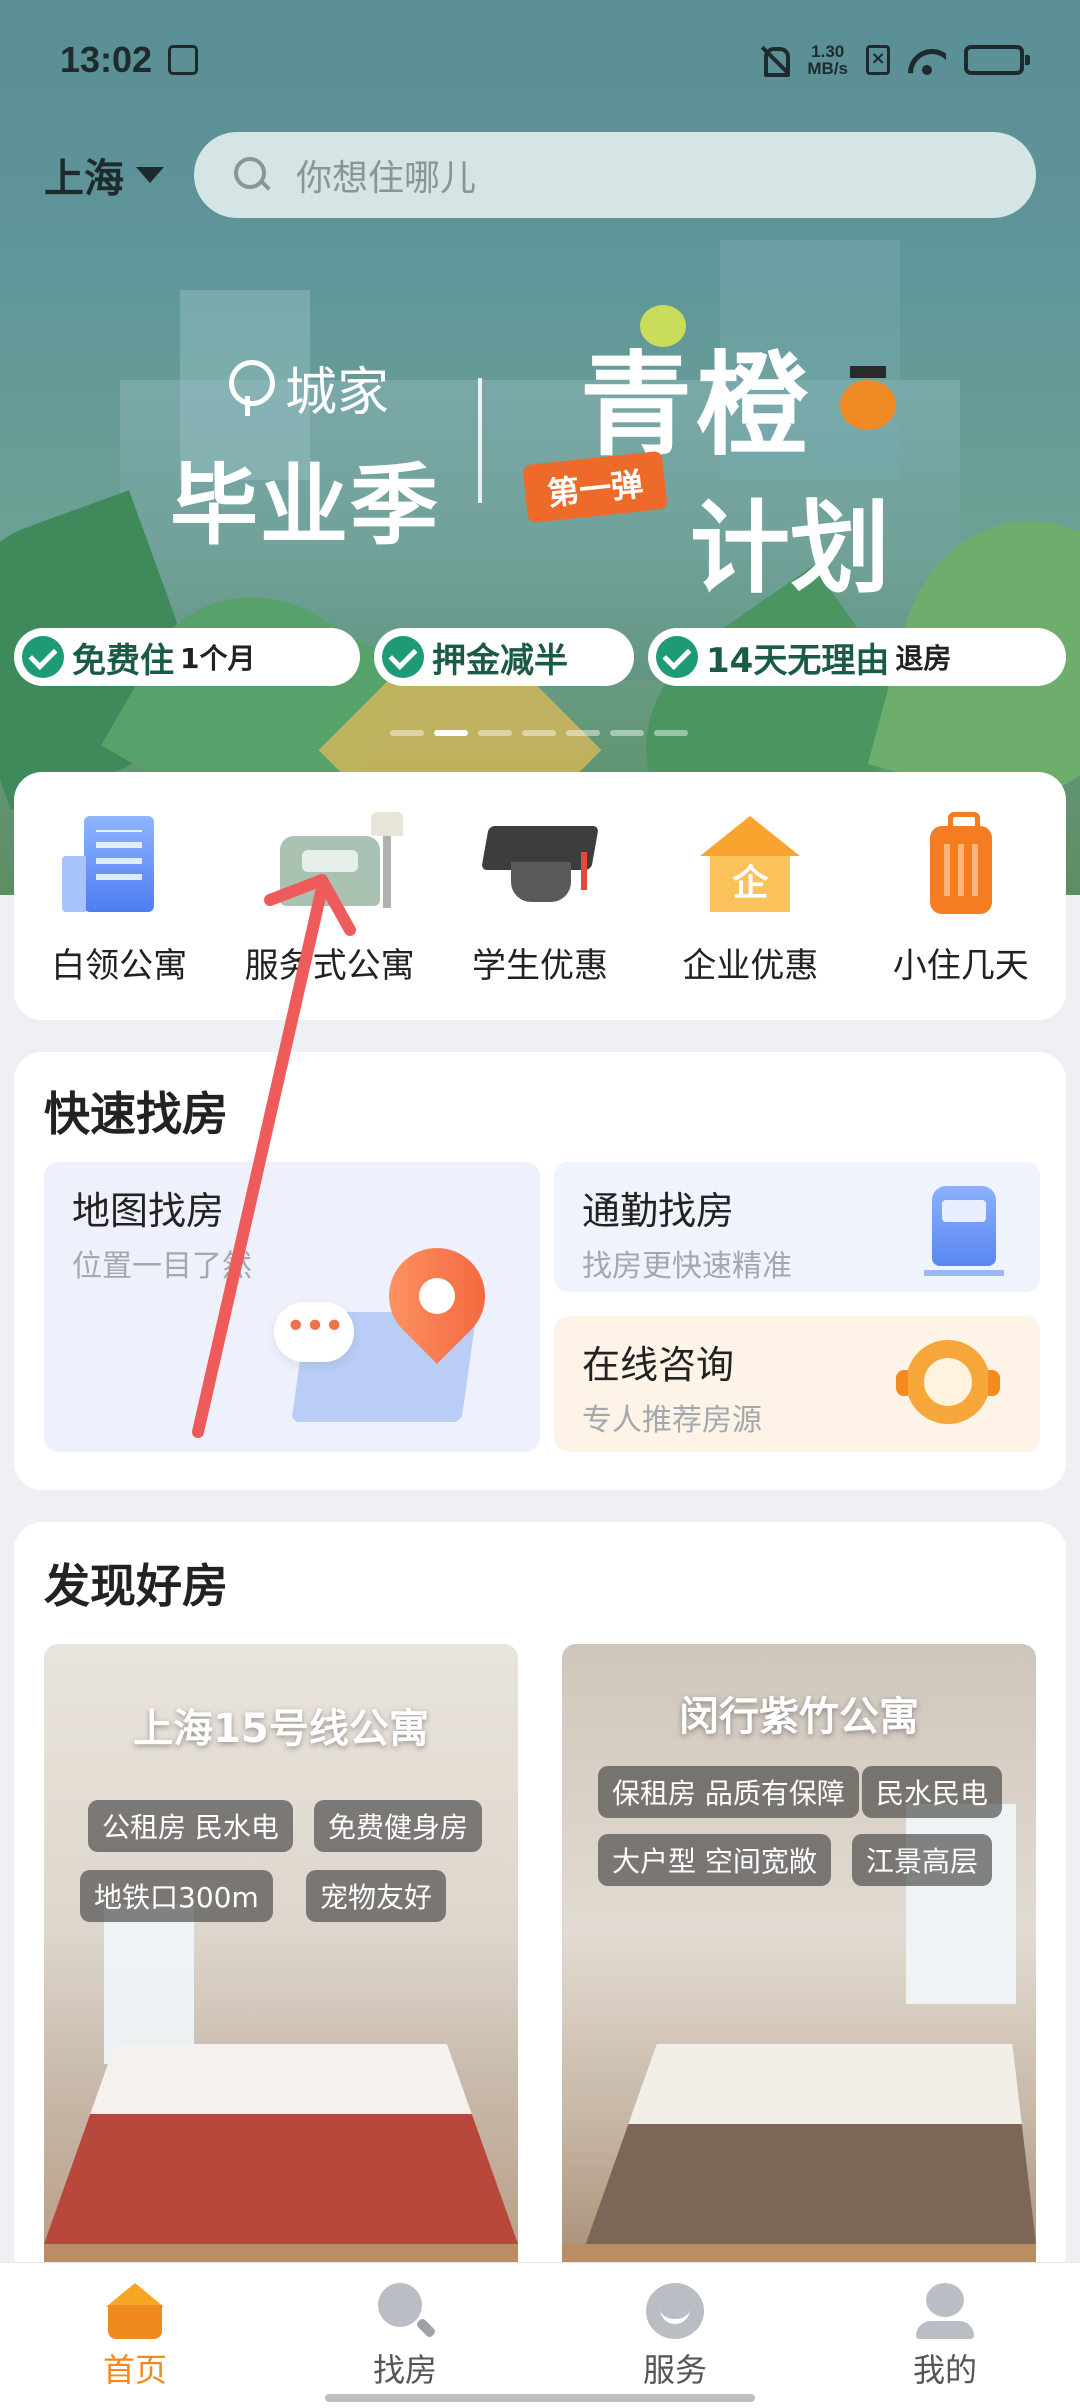 The height and width of the screenshot is (2408, 1080). I want to click on chat-bubble-icon: •••, so click(314, 1332).